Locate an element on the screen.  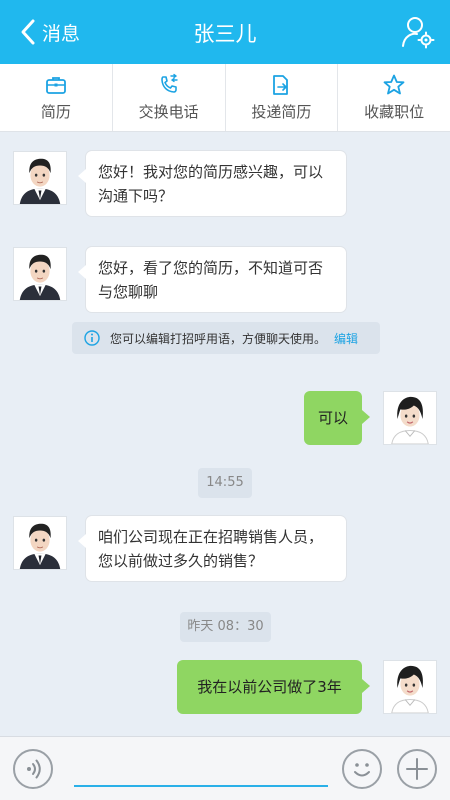
voice-button is located at coordinates (33, 769).